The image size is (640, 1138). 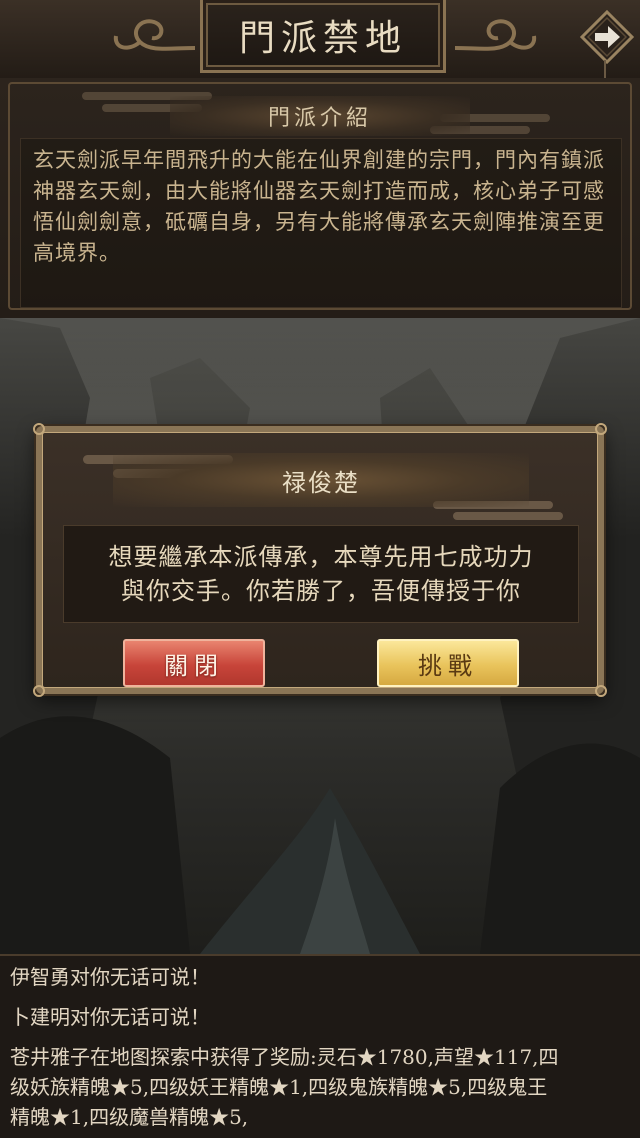 I want to click on log-line: 伊智勇对你无话可说！, so click(x=110, y=977).